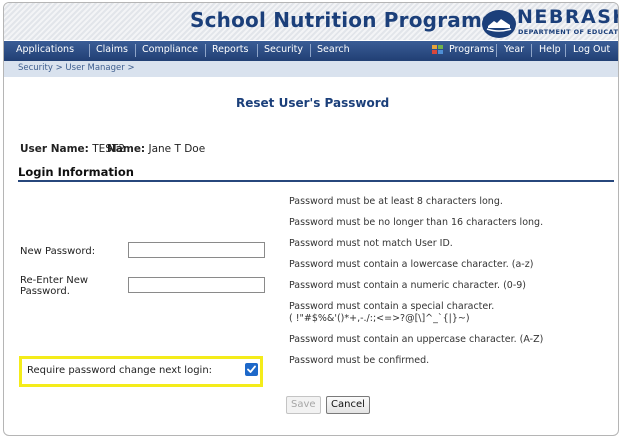 Image resolution: width=621 pixels, height=439 pixels. What do you see at coordinates (379, 318) in the screenshot?
I see `password-rule-special-chars: ( !"#$%&'()*+,-./:;<=>?@[\]^_`{|}~)` at bounding box center [379, 318].